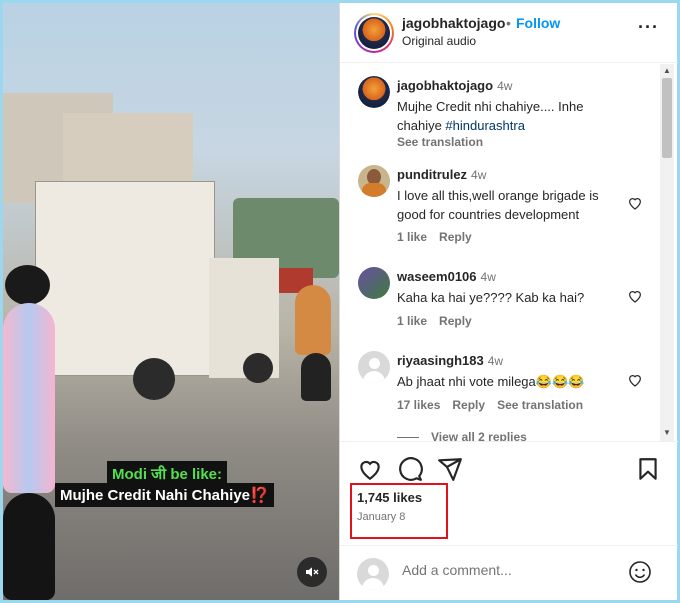 This screenshot has height=603, width=680. Describe the element at coordinates (453, 23) in the screenshot. I see `author-username: jagobhaktojago` at that location.